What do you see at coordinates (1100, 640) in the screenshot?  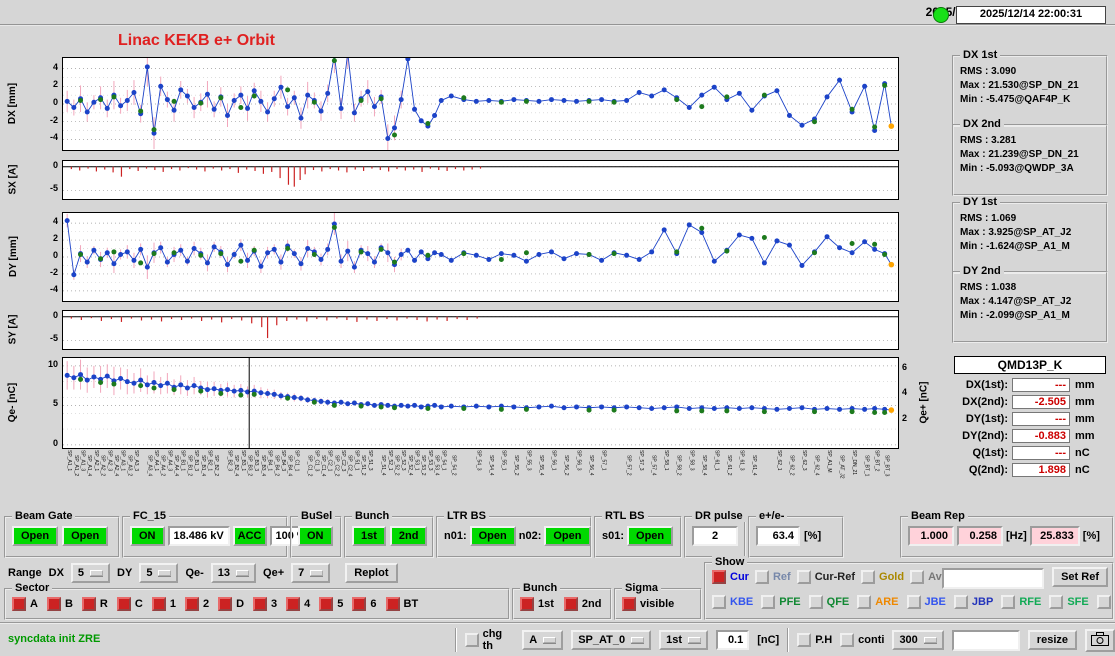 I see `screenshot-button` at bounding box center [1100, 640].